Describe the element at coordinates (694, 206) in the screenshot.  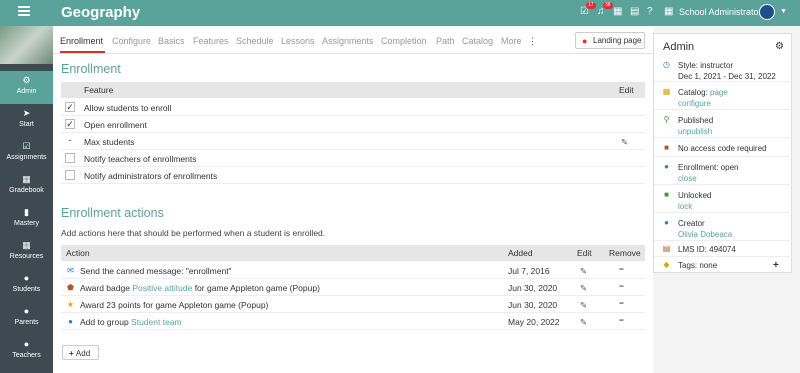
I see `lock-link: lock` at that location.